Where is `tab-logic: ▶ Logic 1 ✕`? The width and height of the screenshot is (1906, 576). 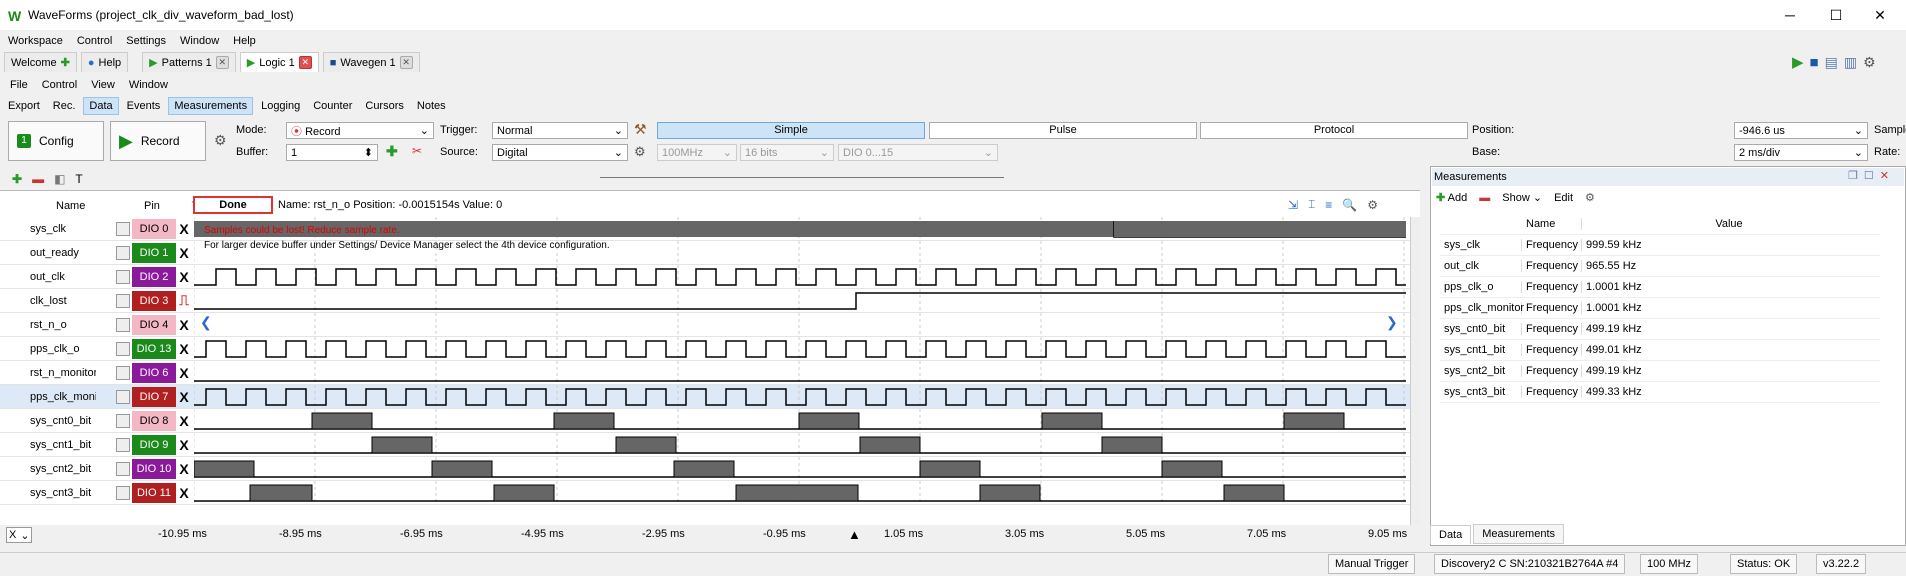 tab-logic: ▶ Logic 1 ✕ is located at coordinates (279, 62).